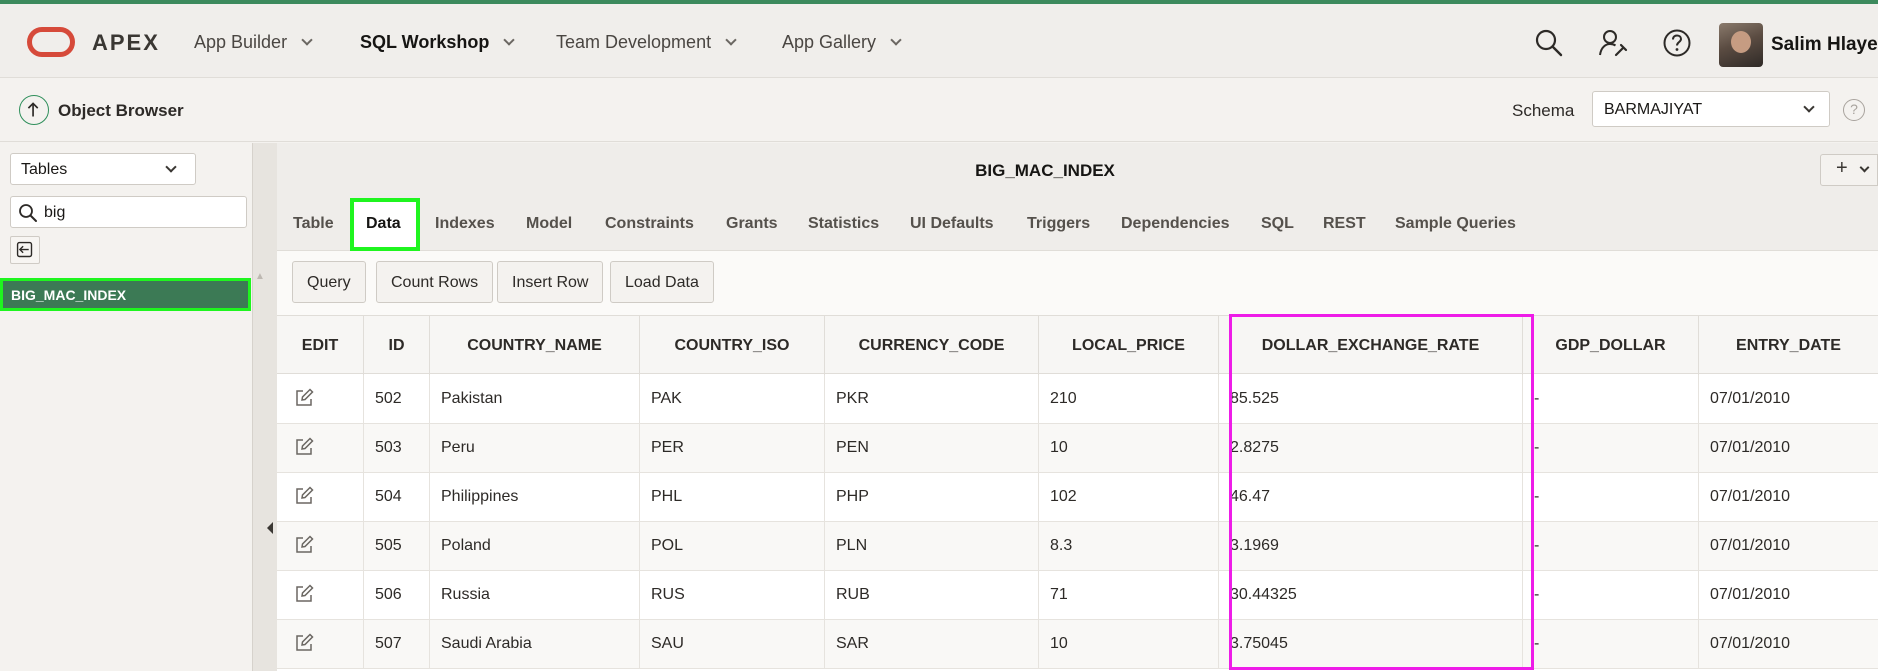  I want to click on admin-user-icon, so click(1613, 43).